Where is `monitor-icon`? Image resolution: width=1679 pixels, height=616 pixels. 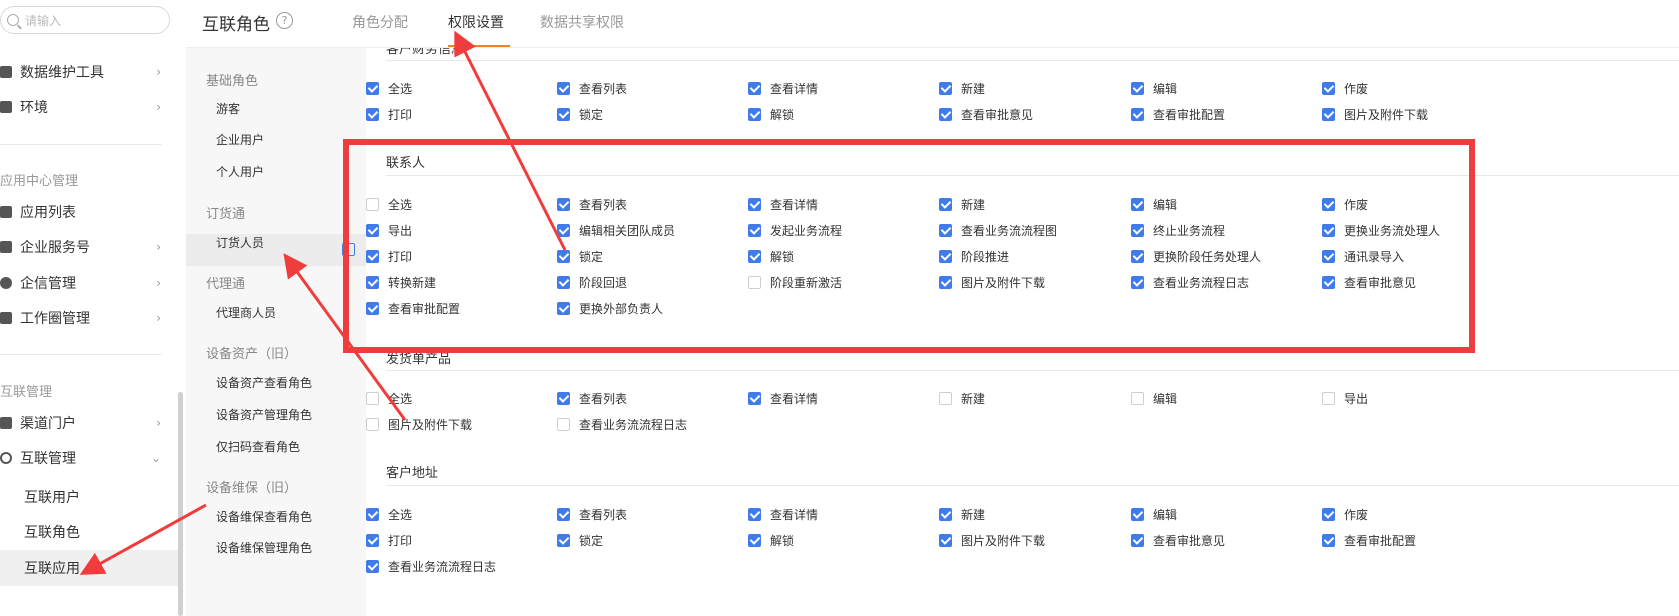 monitor-icon is located at coordinates (6, 247).